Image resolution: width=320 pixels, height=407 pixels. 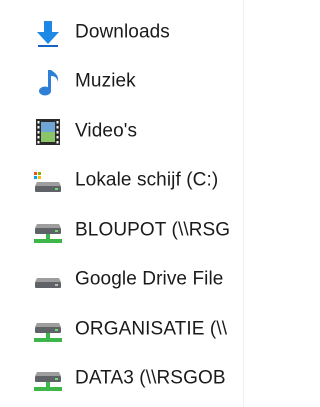 What do you see at coordinates (150, 378) in the screenshot?
I see `nav-item-label: DATA3 (\\RSGOB` at bounding box center [150, 378].